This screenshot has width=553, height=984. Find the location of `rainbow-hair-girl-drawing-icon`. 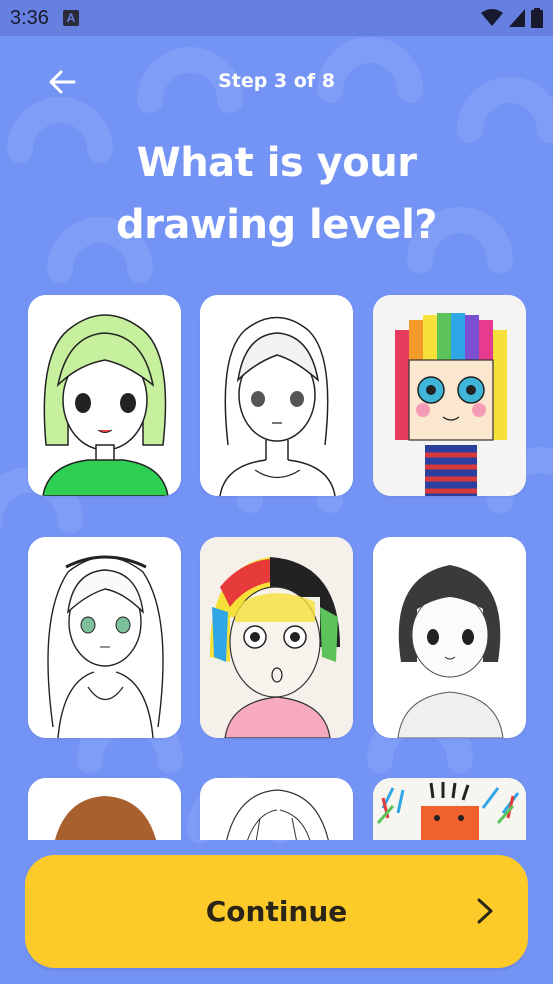

rainbow-hair-girl-drawing-icon is located at coordinates (449, 395).